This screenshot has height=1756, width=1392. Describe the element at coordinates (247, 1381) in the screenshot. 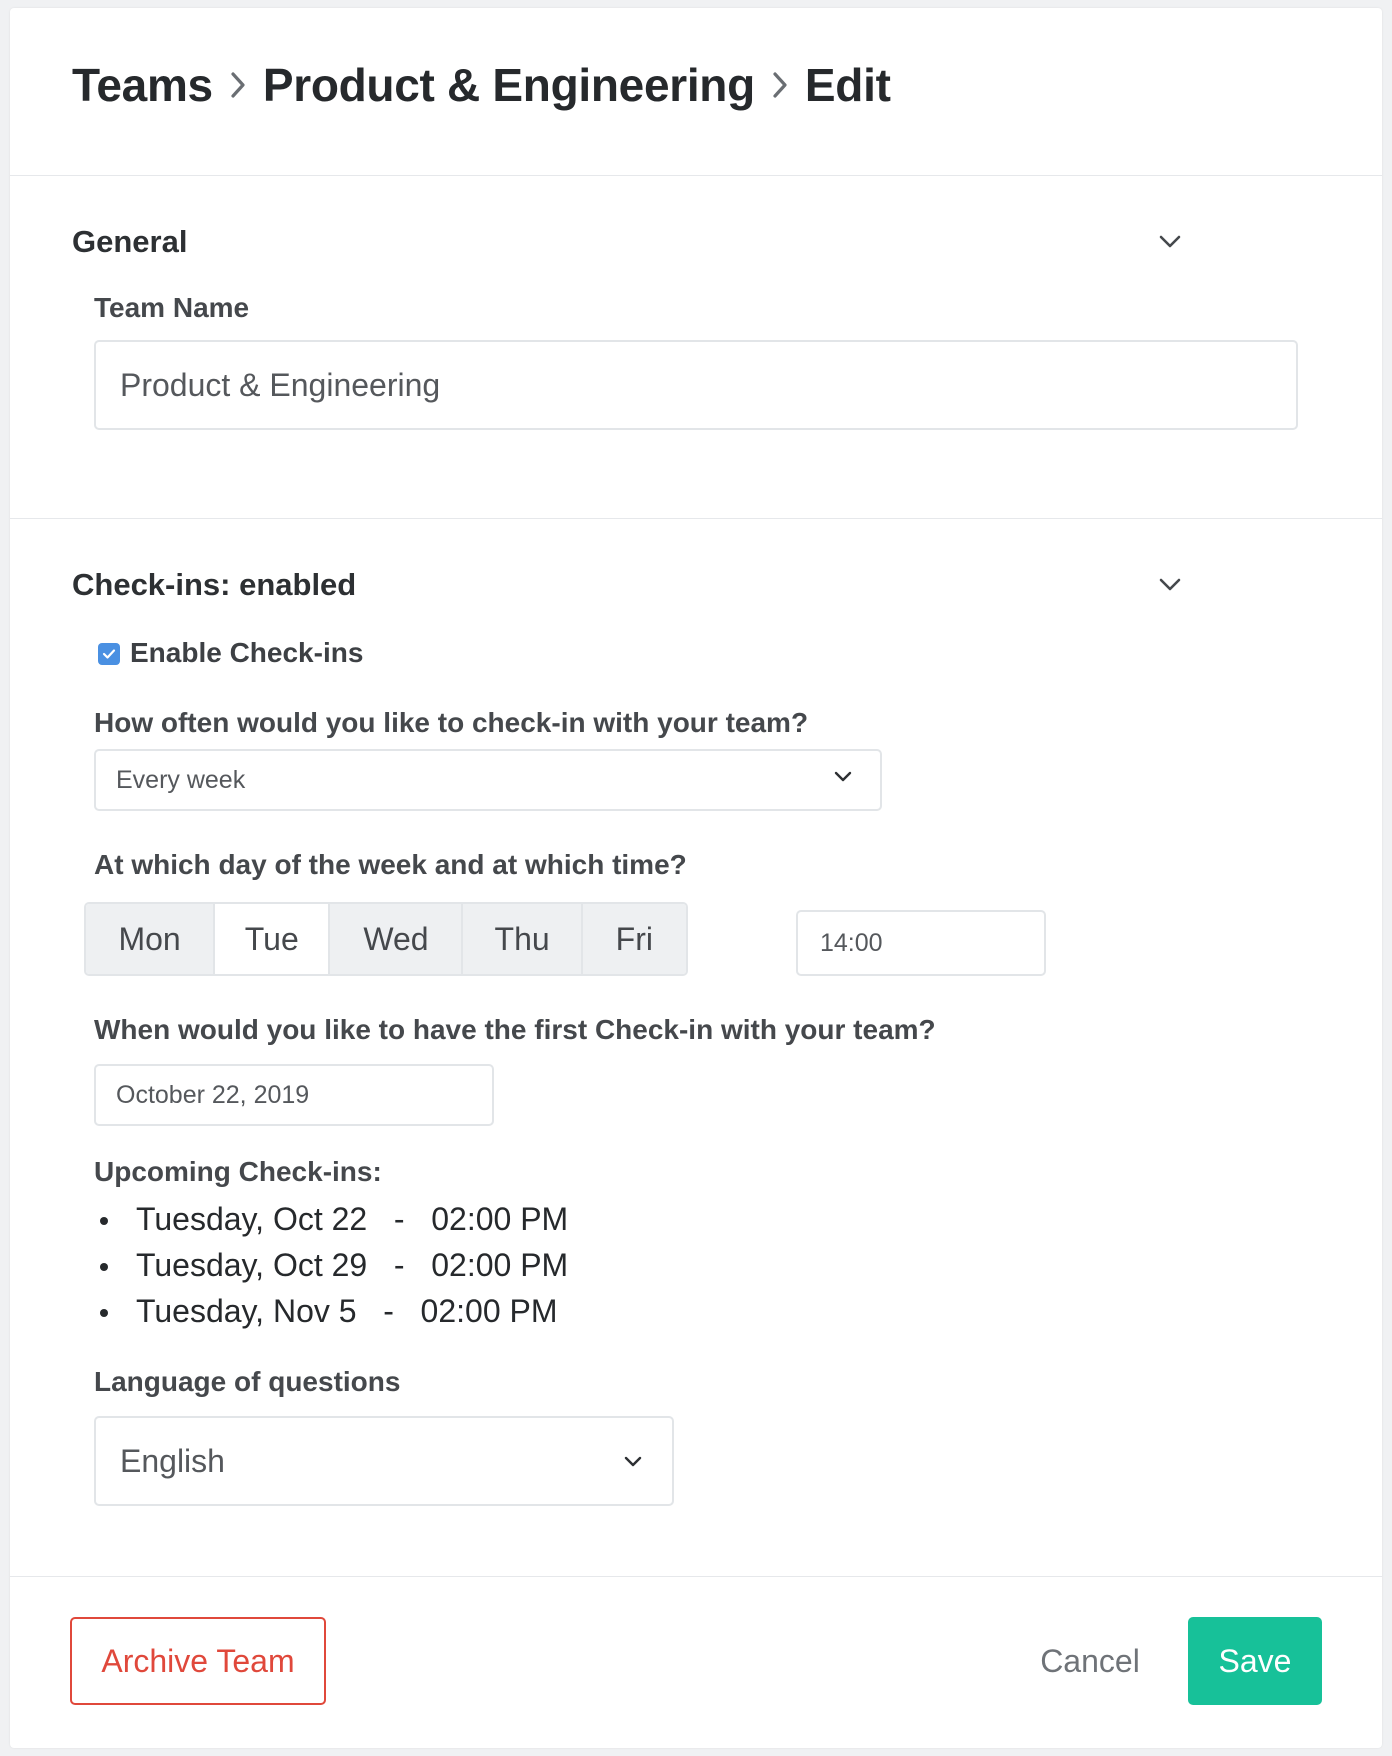

I see `language-label: Language of questions` at that location.